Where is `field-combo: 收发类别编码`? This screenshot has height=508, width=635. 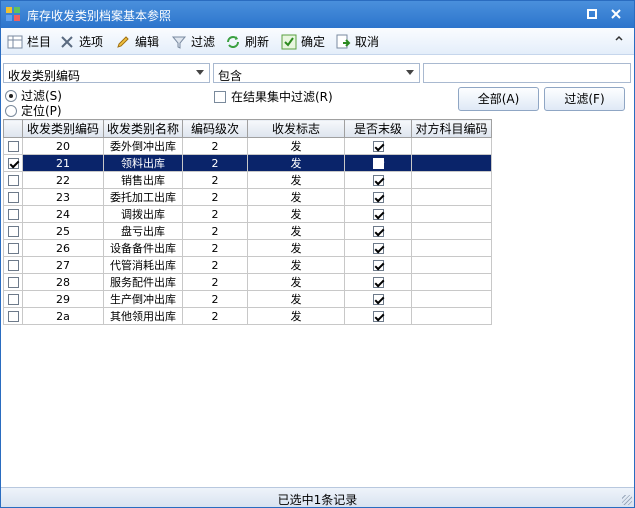 field-combo: 收发类别编码 is located at coordinates (106, 73).